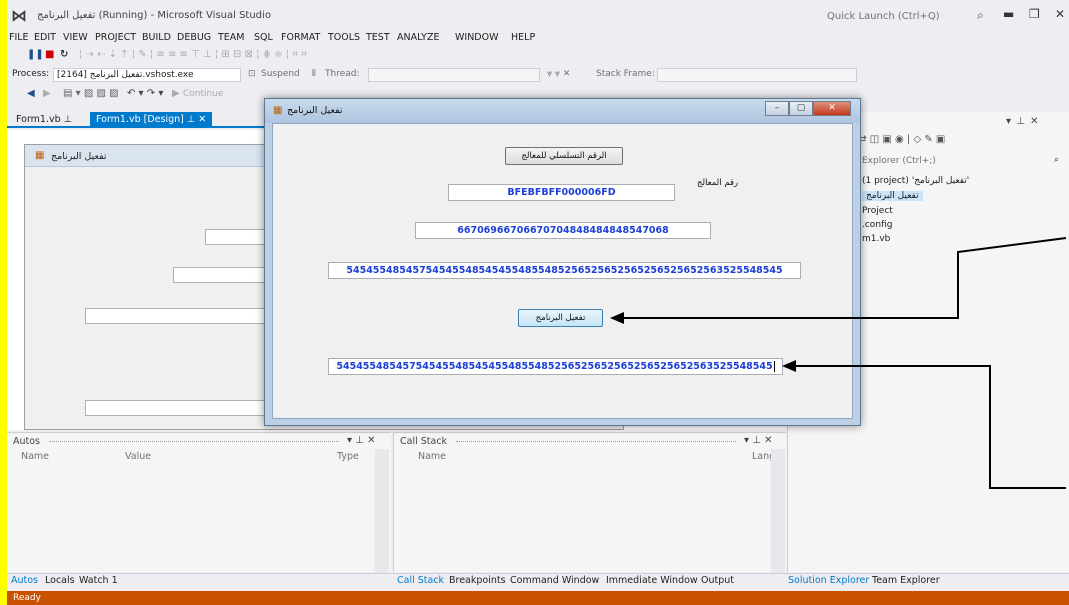  I want to click on menu-project: PROJECT, so click(115, 37).